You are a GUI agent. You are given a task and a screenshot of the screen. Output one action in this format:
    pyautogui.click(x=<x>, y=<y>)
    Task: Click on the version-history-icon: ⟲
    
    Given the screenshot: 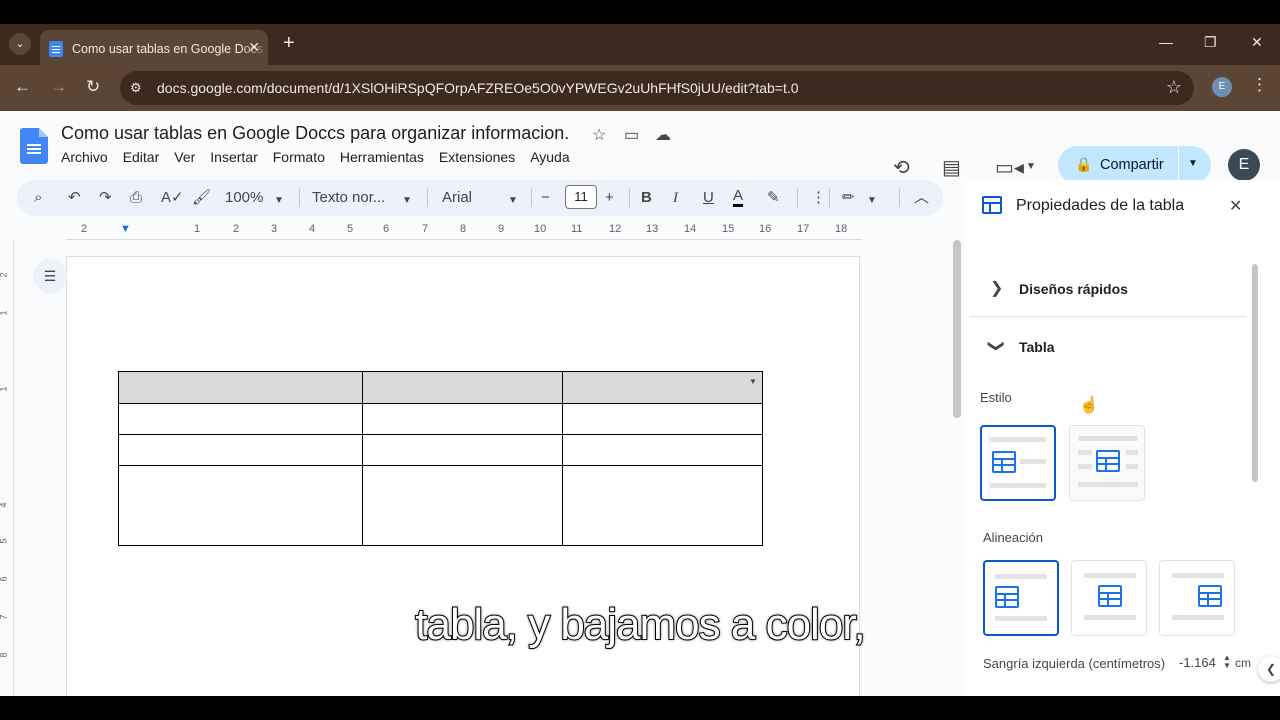 What is the action you would take?
    pyautogui.click(x=901, y=167)
    